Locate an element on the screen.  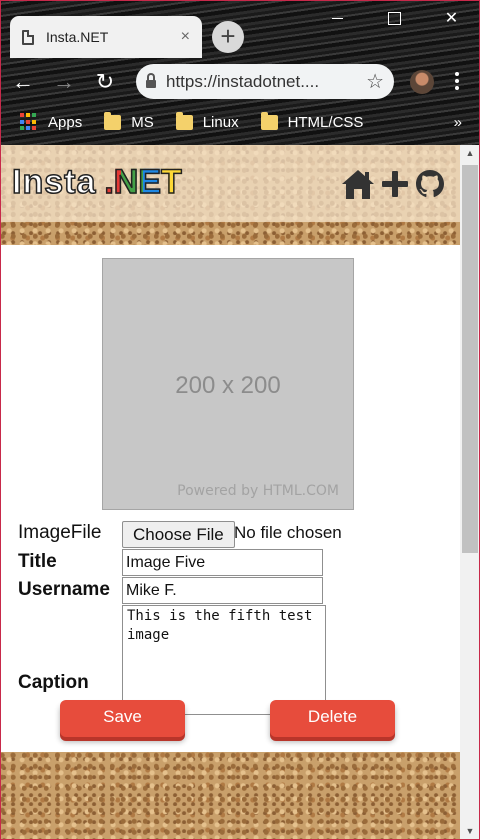
site-header: Insta .NET is located at coordinates (230, 195).